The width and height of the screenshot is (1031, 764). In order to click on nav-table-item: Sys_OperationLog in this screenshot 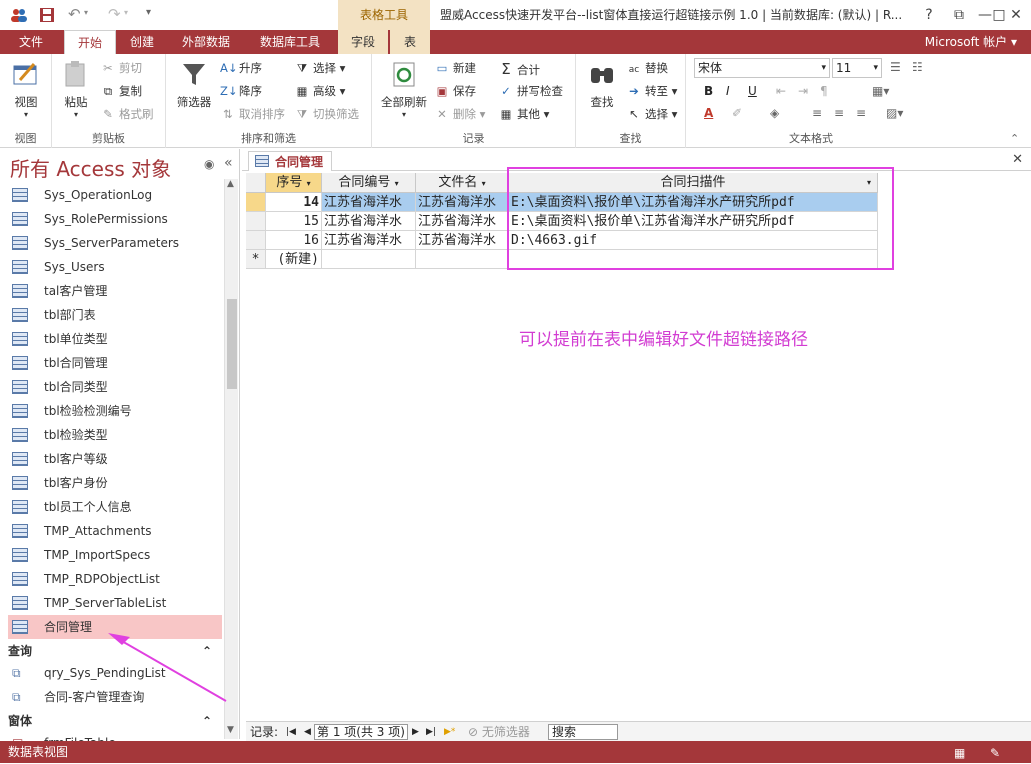, I will do `click(115, 195)`.